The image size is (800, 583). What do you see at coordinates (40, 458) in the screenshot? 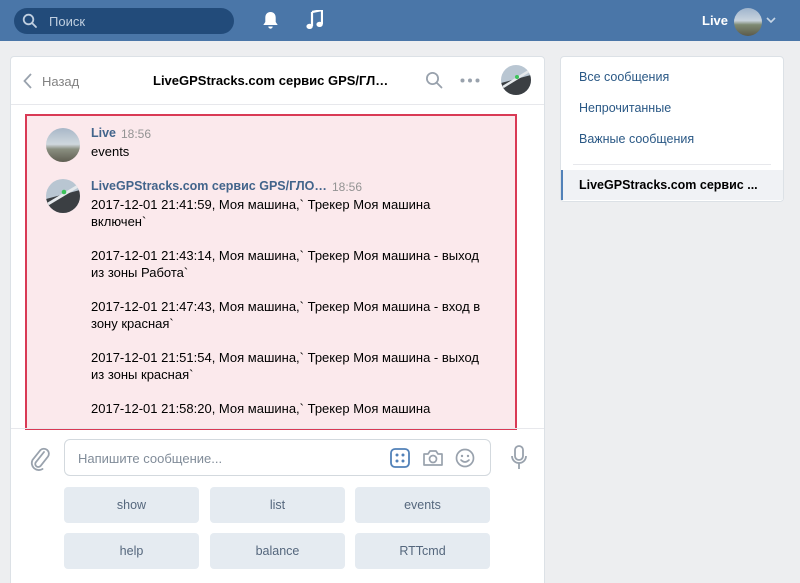
I see `attach-paperclip-icon` at bounding box center [40, 458].